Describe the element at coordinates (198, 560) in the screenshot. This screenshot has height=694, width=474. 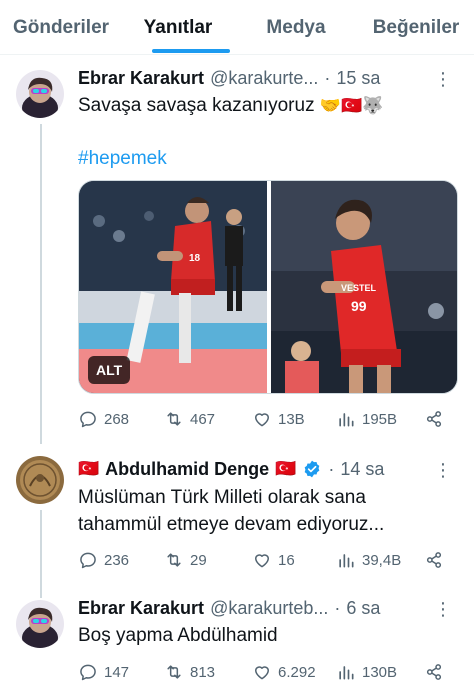
I see `repost-count: 29` at that location.